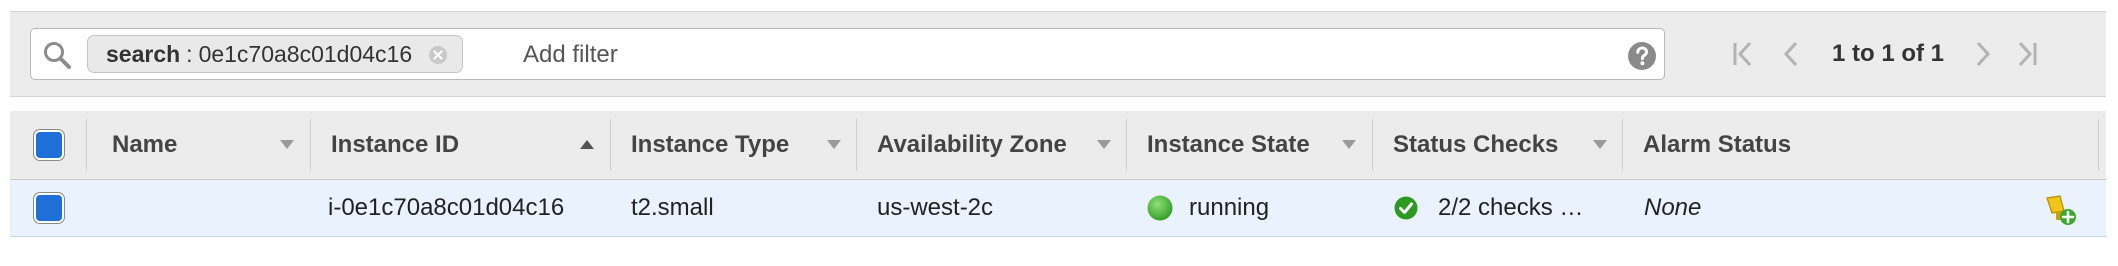 This screenshot has width=2118, height=266. Describe the element at coordinates (1673, 207) in the screenshot. I see `cell-alarm-status: None` at that location.